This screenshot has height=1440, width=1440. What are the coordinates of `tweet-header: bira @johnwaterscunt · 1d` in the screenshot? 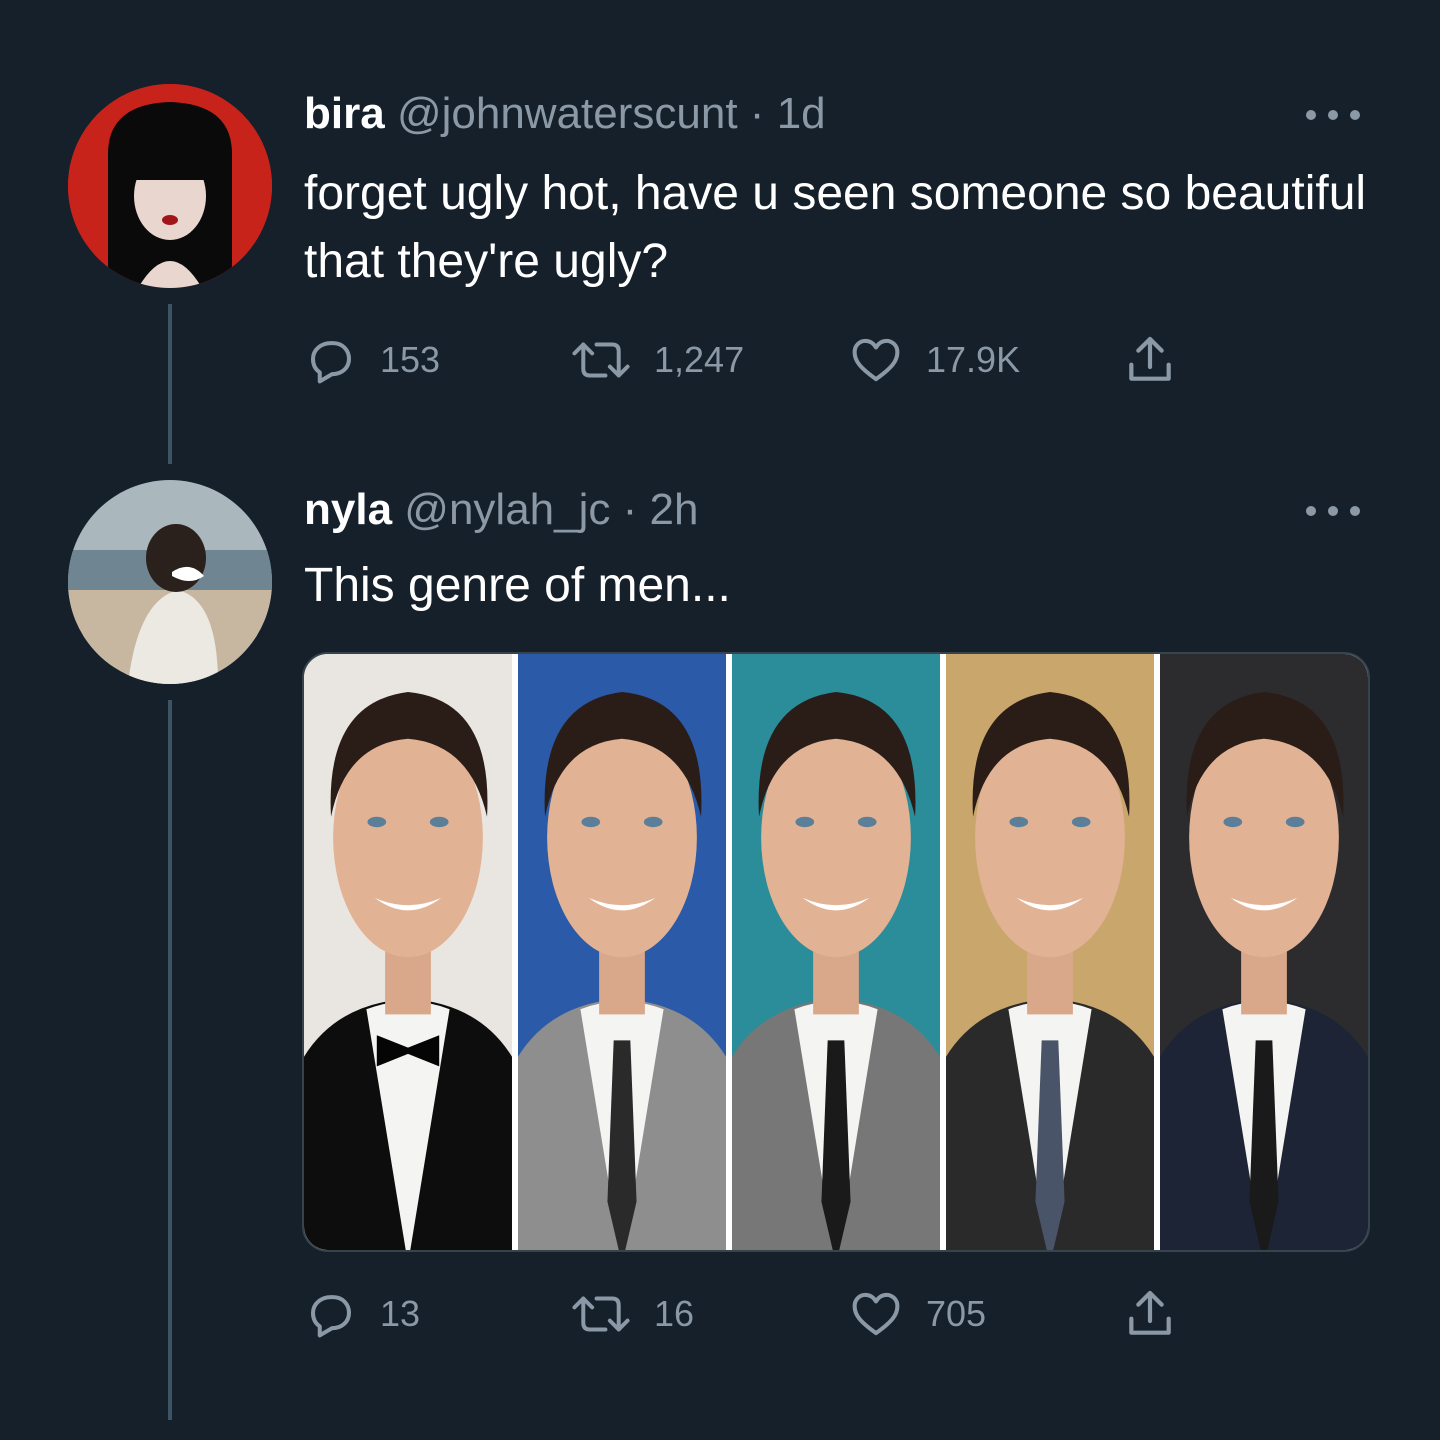 It's located at (565, 114).